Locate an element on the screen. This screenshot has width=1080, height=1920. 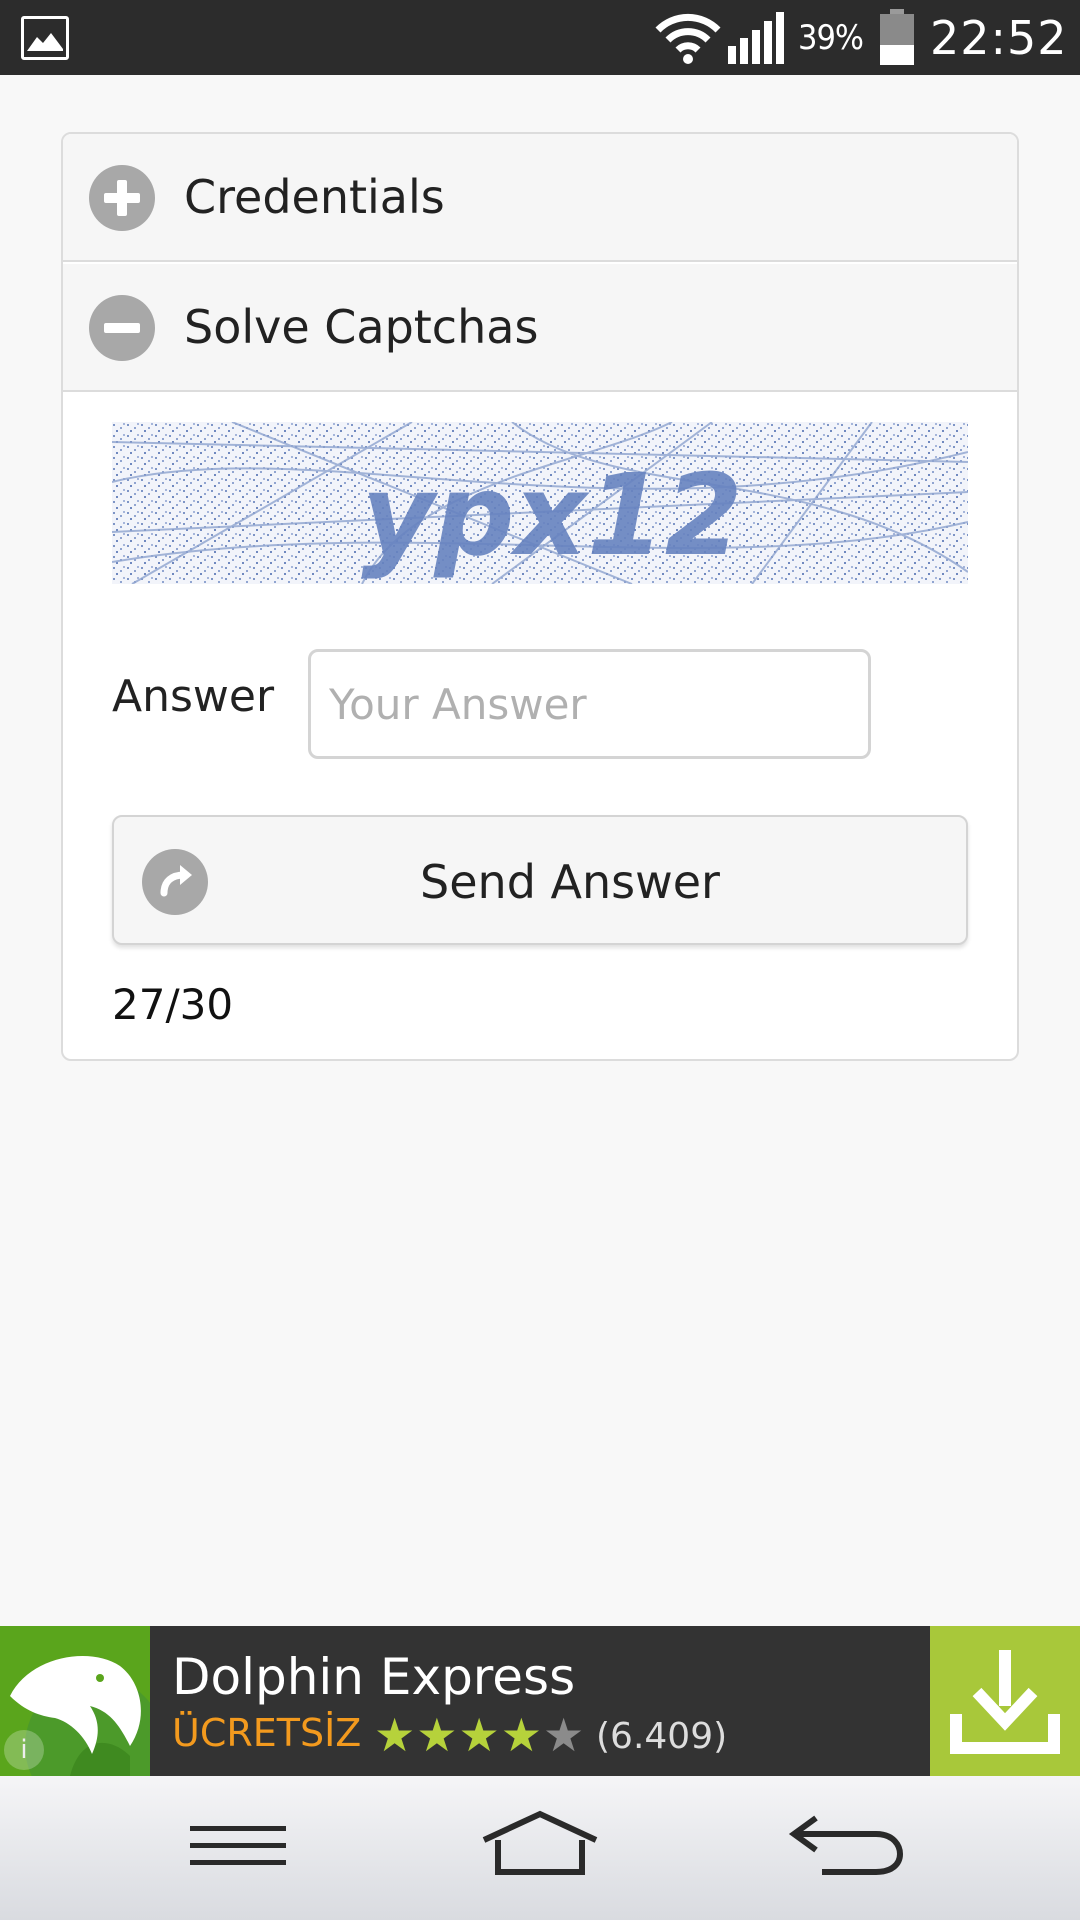
send-answer-label: Send Answer is located at coordinates (570, 882).